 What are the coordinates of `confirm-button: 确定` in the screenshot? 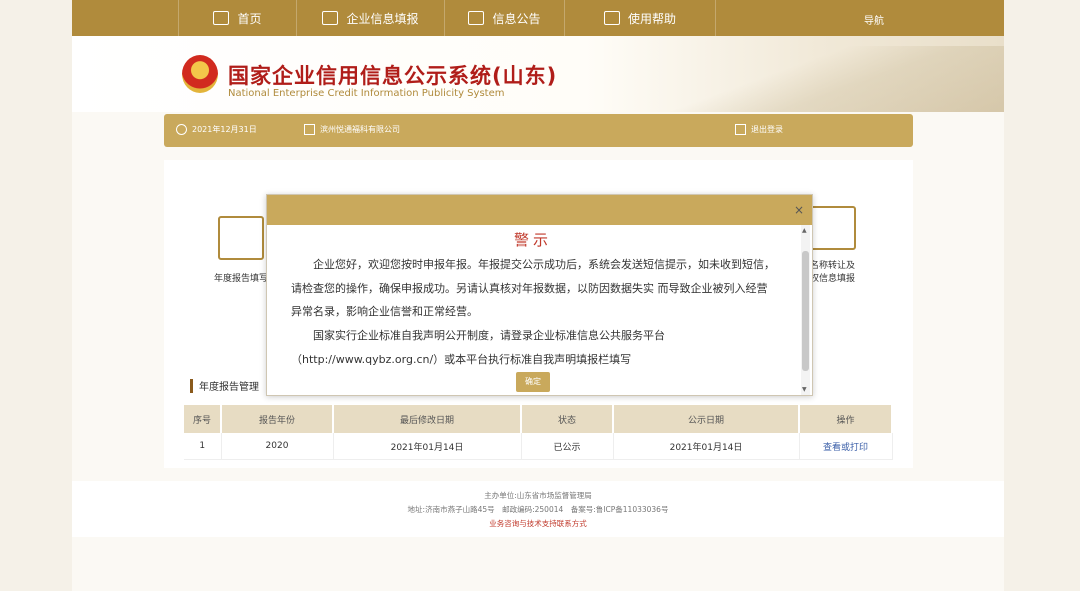 It's located at (533, 382).